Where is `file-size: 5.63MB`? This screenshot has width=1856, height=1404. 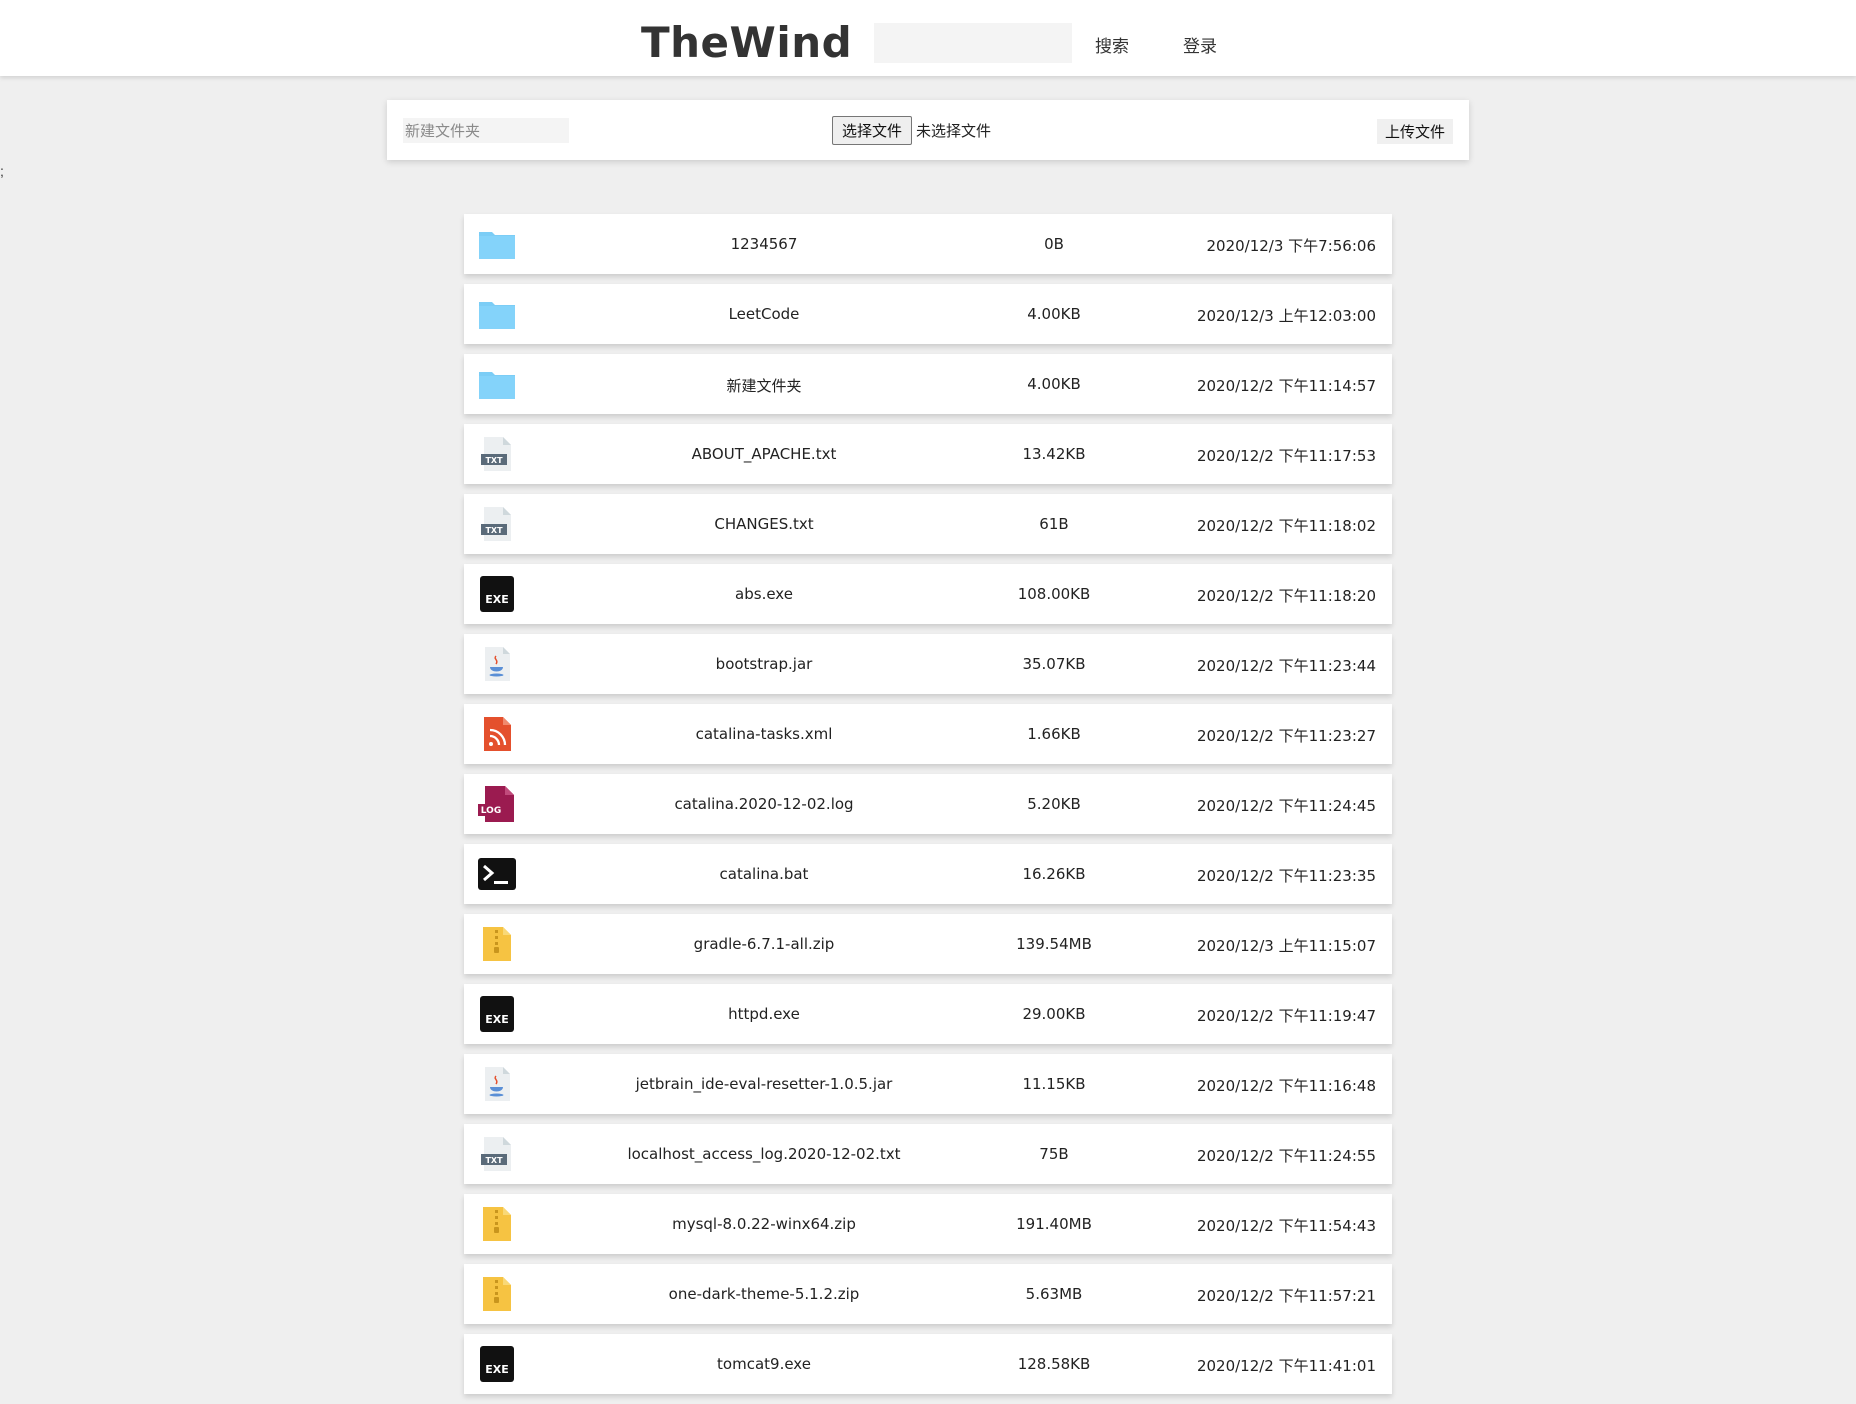
file-size: 5.63MB is located at coordinates (1054, 1294).